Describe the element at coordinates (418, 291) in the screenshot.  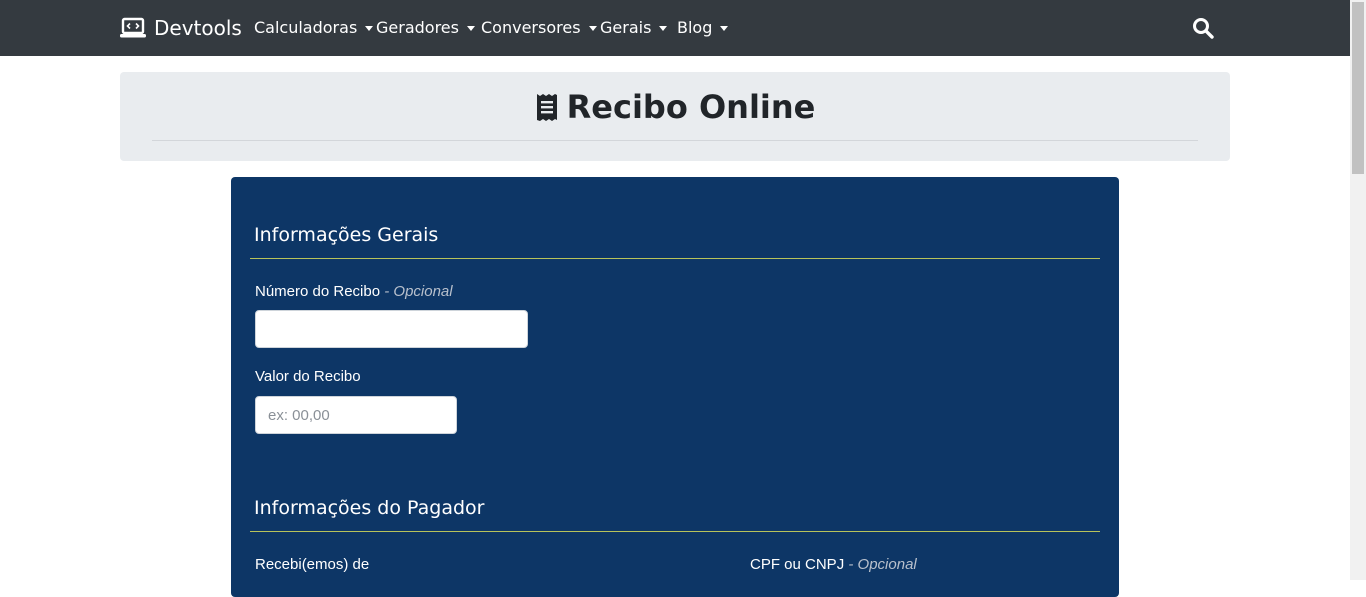
I see `receipt-number-optional: - Opcional` at that location.